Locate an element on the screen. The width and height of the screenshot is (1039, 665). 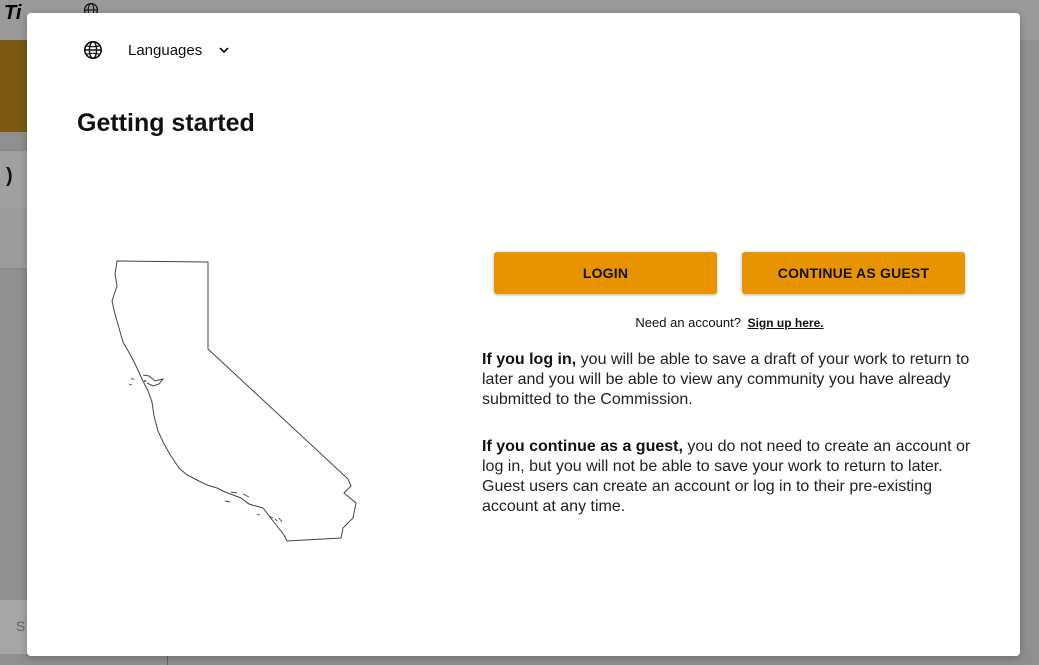
signup-prompt: Need an account? Sign up here. is located at coordinates (729, 322).